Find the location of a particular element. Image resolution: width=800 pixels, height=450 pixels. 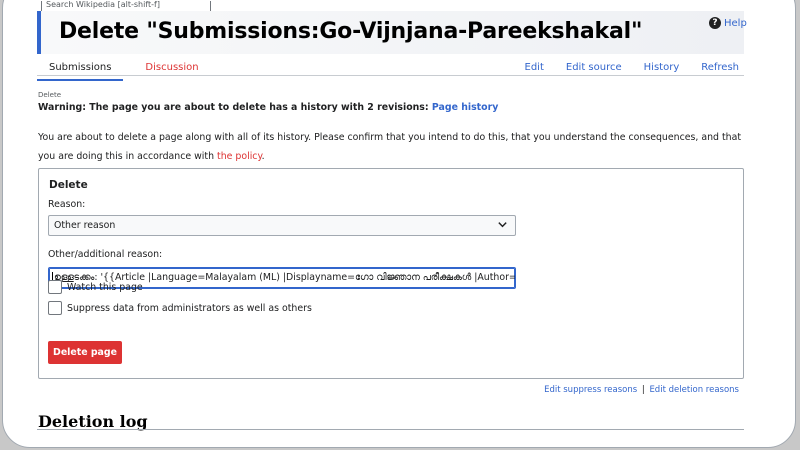

reason-select: Other reason is located at coordinates (282, 225).